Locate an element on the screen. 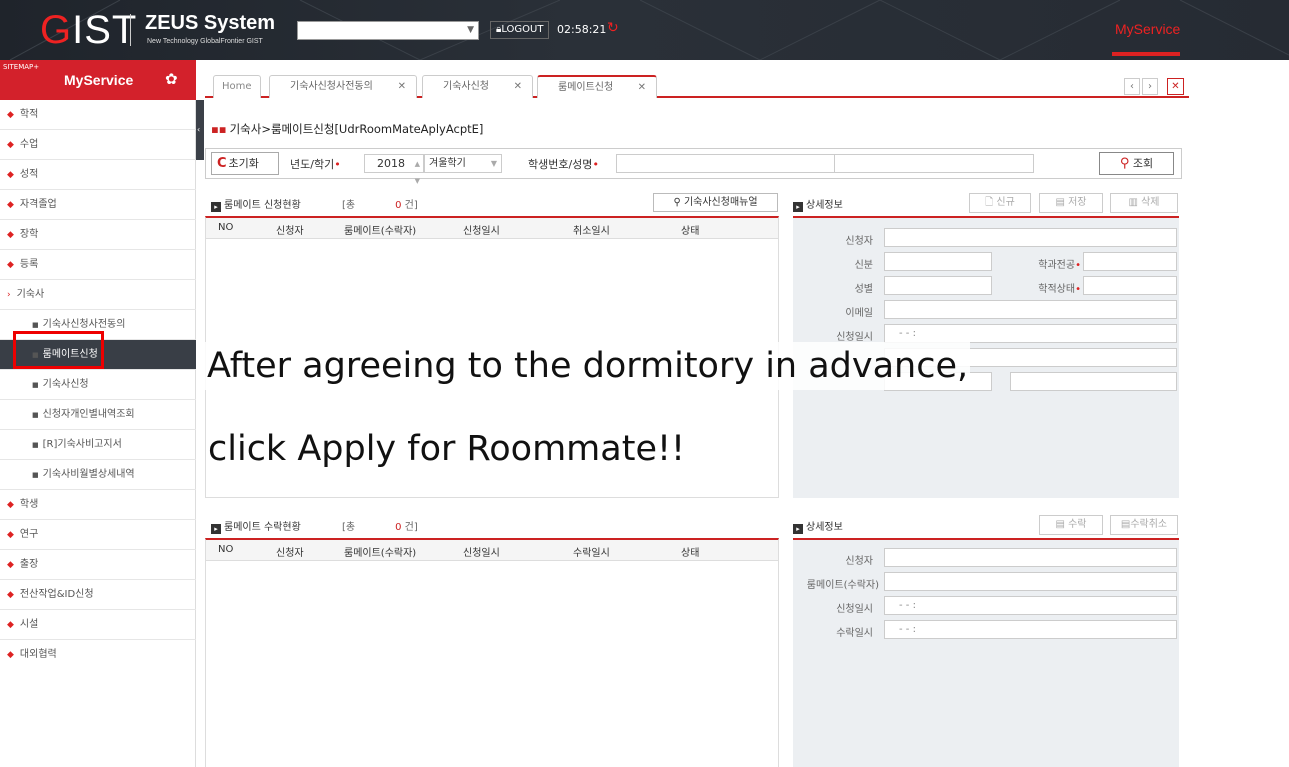 The image size is (1289, 767). save-icon: ▤ is located at coordinates (1060, 202).